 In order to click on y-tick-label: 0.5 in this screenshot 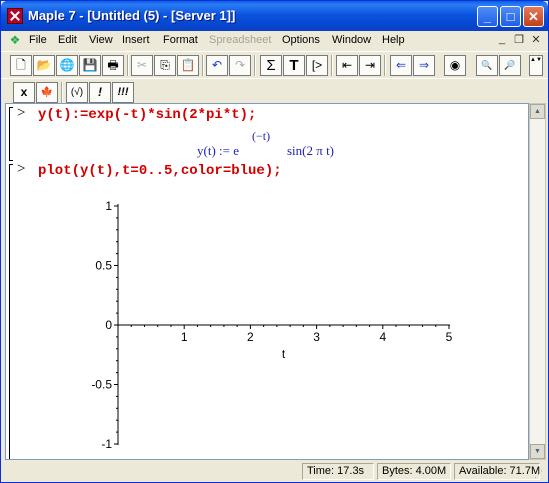, I will do `click(103, 266)`.